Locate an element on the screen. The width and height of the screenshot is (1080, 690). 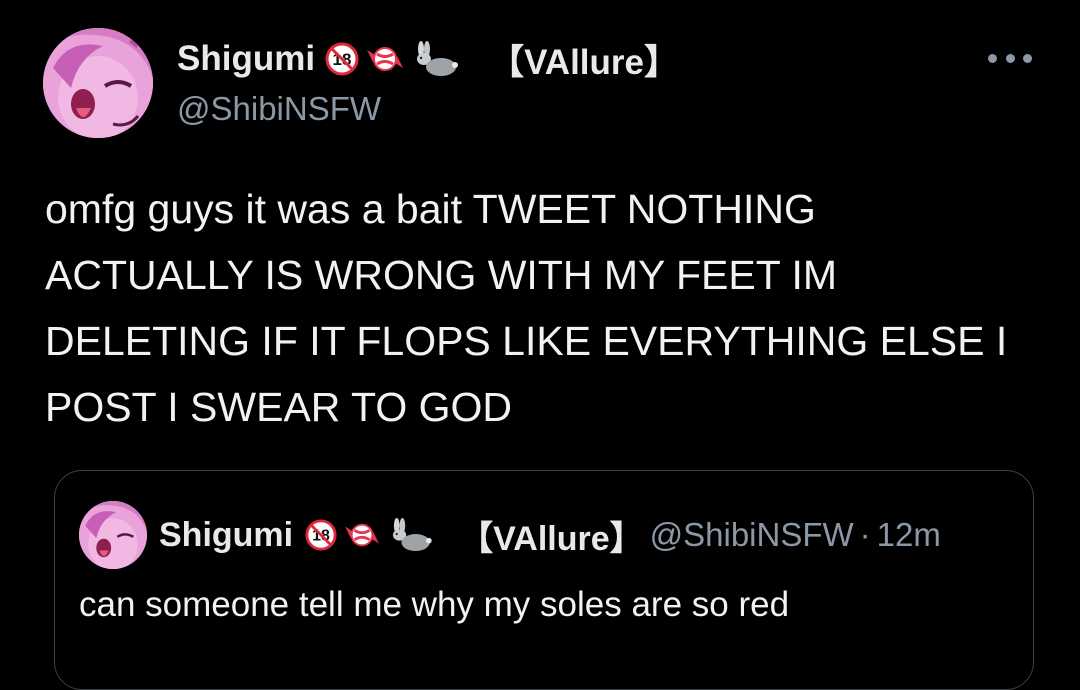
tweet-text-line: ACTUALLY IS WRONG WITH MY FEET IM is located at coordinates (441, 275).